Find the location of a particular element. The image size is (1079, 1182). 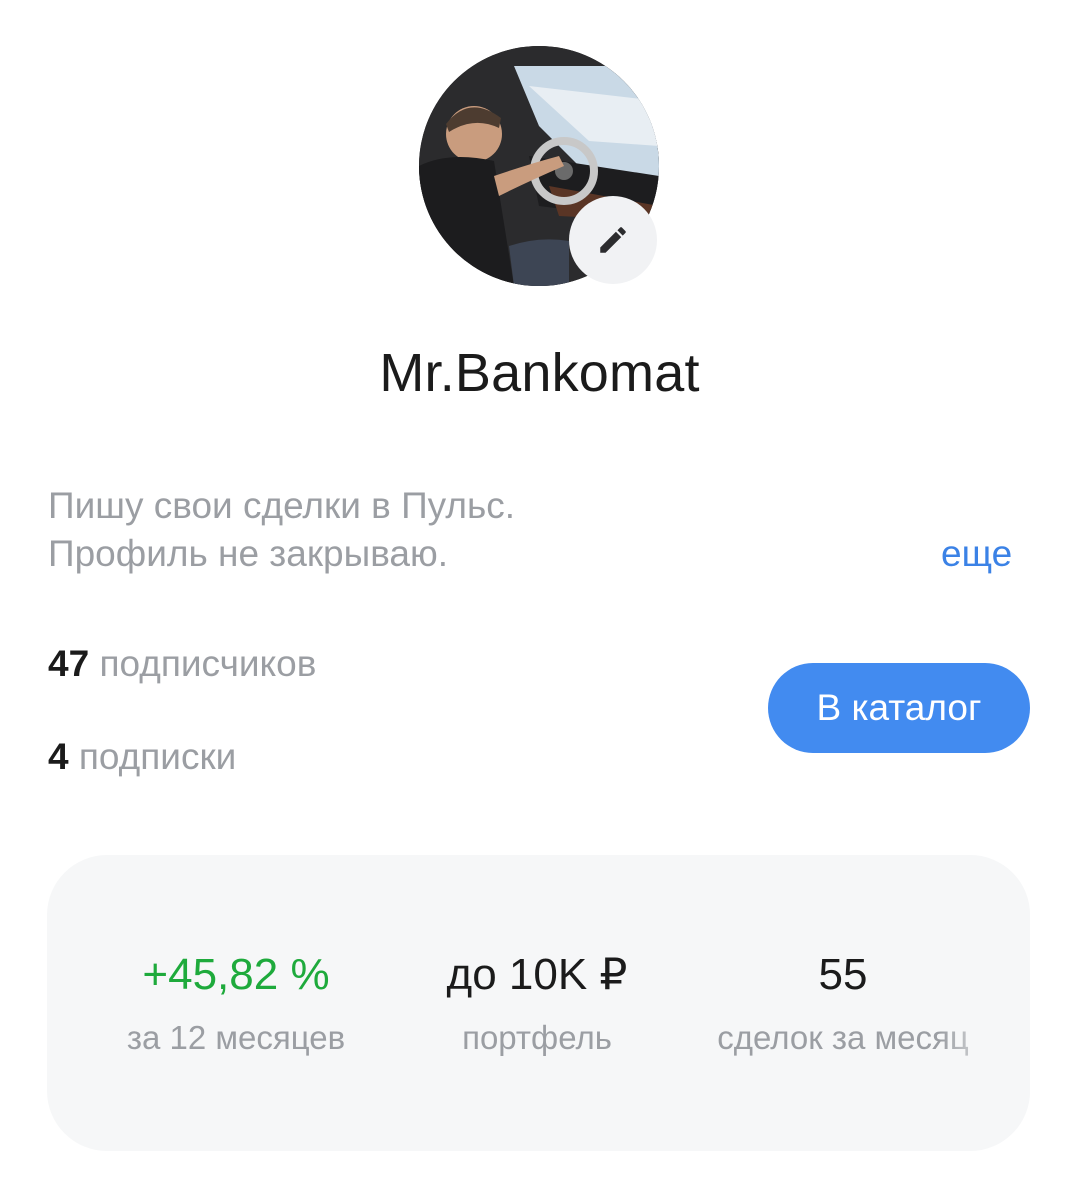

following-count: 4 подписки is located at coordinates (142, 757).